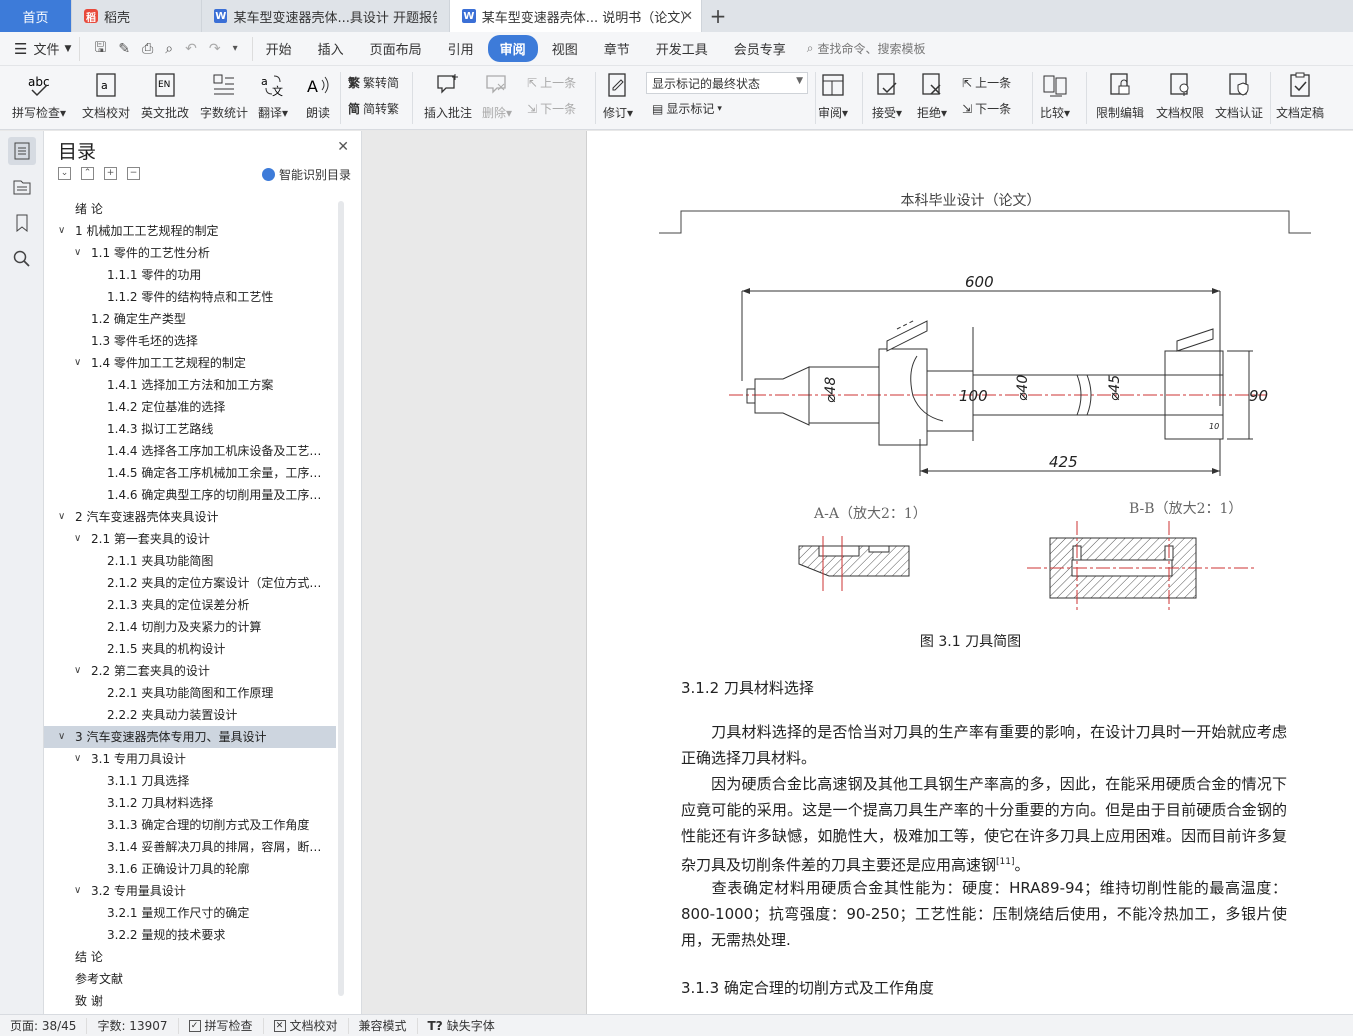 This screenshot has width=1353, height=1036. I want to click on trad-to-simp-button: 繁繁转简, so click(373, 82).